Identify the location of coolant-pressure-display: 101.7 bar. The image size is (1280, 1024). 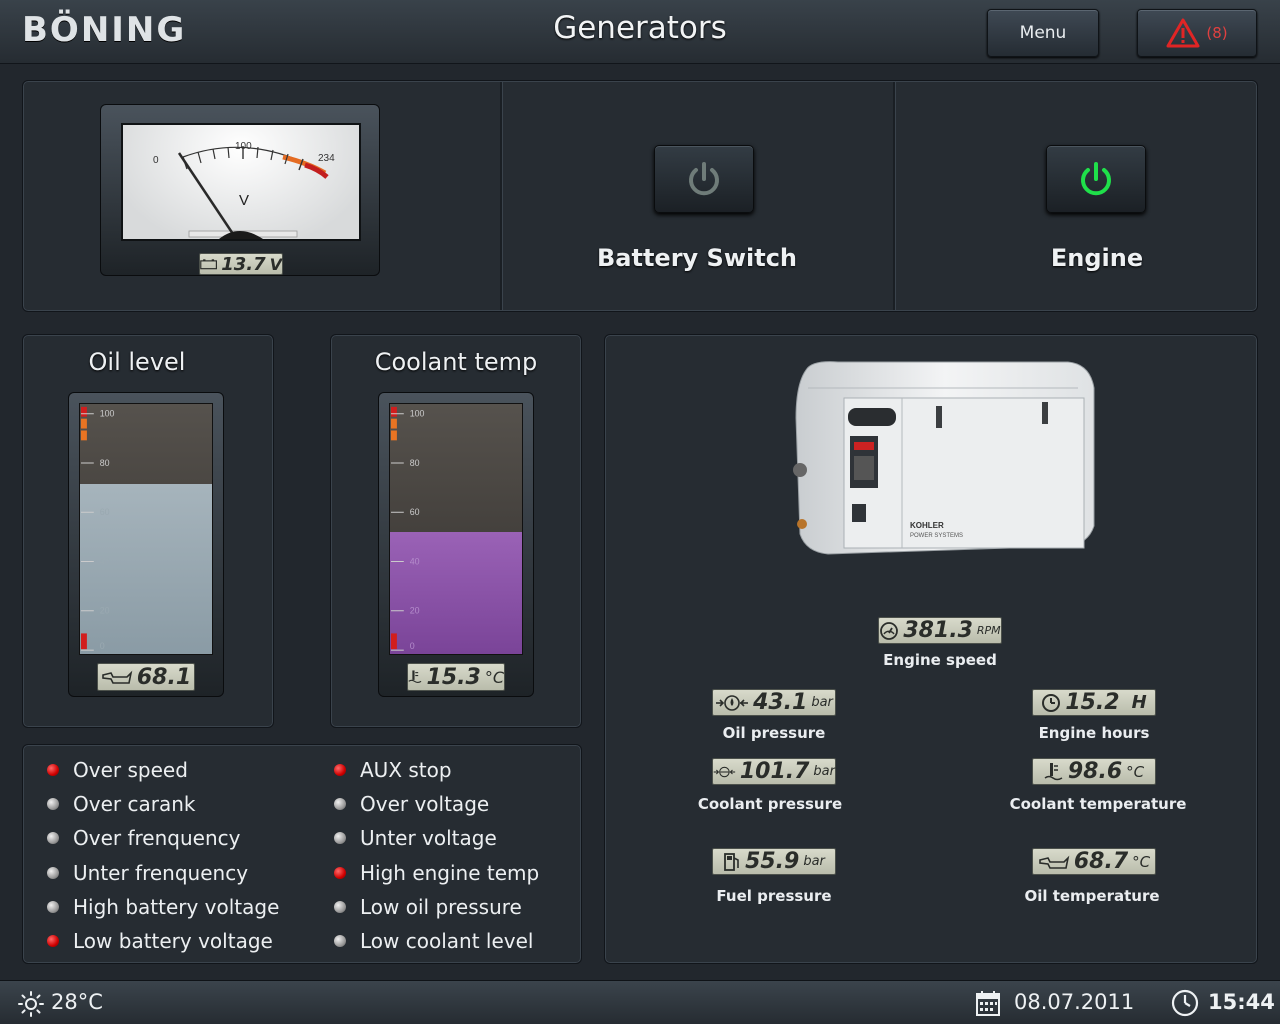
(774, 771).